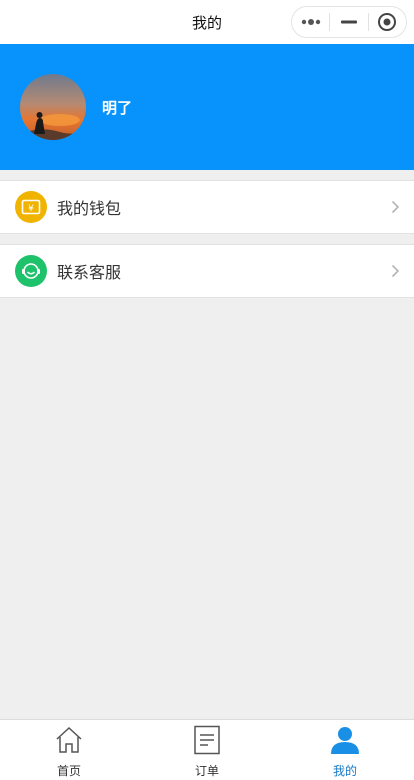 The height and width of the screenshot is (780, 414). I want to click on more-dots-icon, so click(310, 22).